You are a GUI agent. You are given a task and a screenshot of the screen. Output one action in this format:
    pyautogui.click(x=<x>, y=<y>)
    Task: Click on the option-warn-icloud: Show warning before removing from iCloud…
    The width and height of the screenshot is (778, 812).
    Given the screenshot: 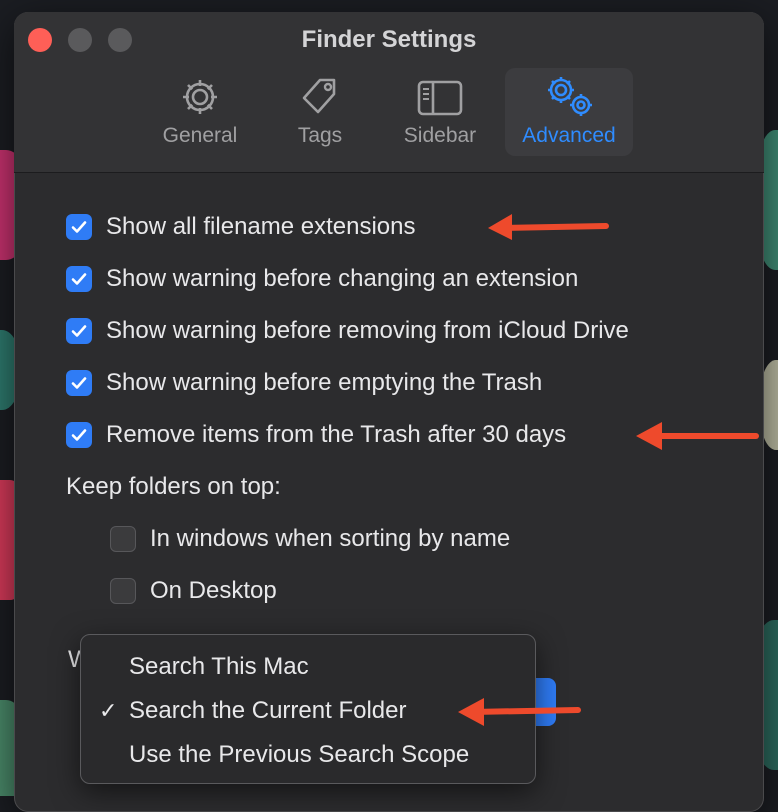 What is the action you would take?
    pyautogui.click(x=415, y=331)
    